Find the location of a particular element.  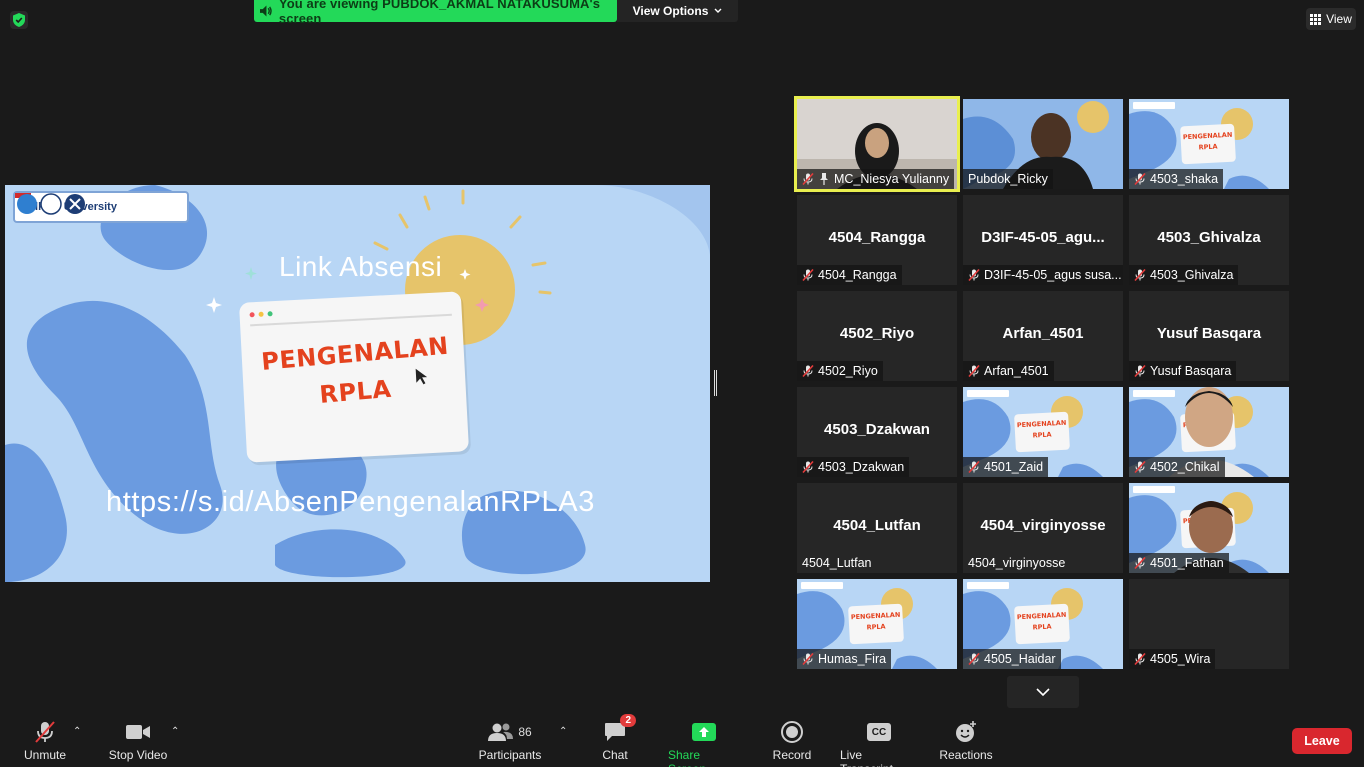

share-screen-icon is located at coordinates (704, 732).